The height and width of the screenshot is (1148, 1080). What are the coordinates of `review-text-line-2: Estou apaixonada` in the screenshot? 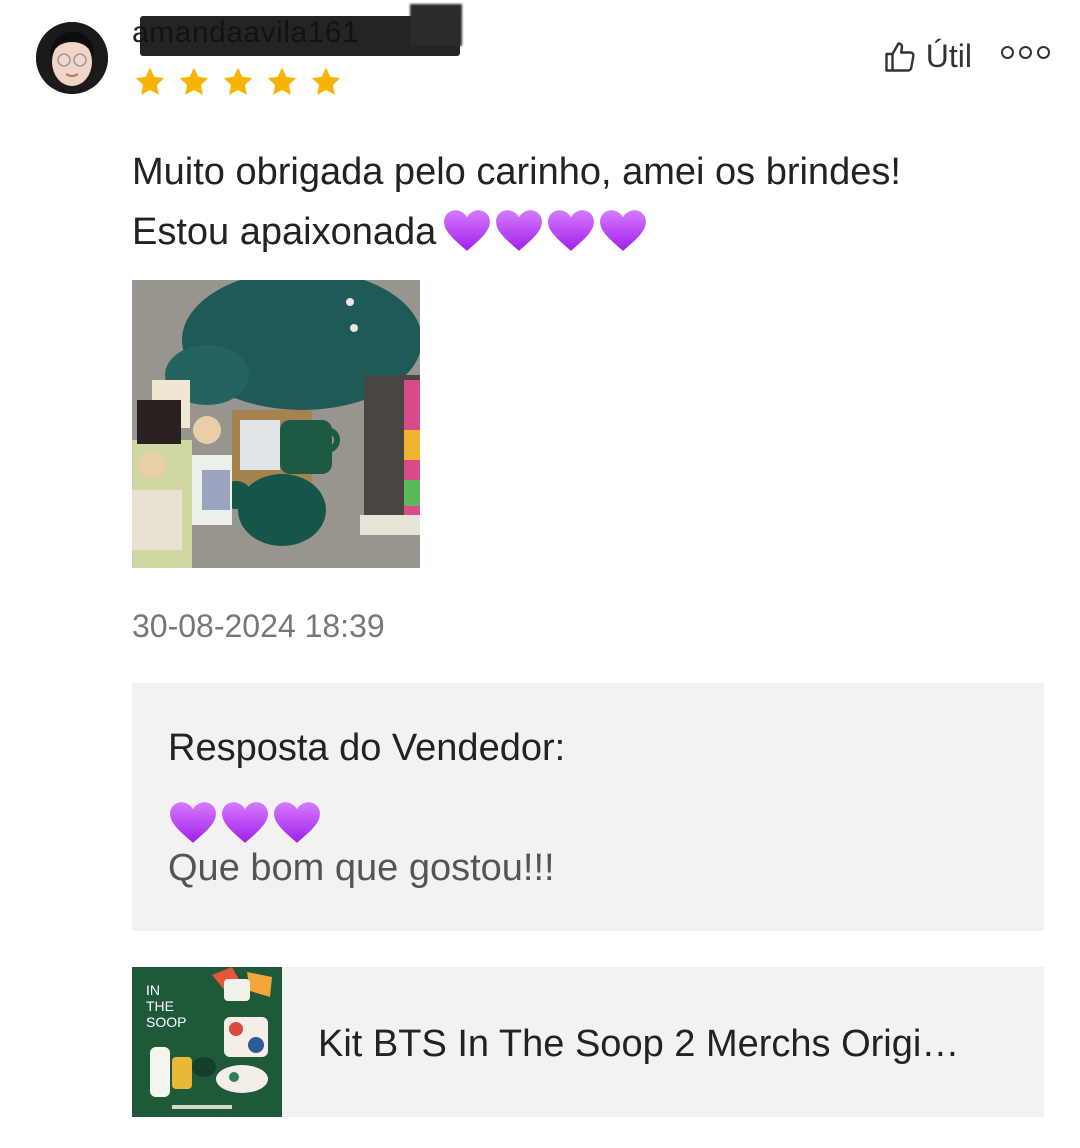 It's located at (284, 232).